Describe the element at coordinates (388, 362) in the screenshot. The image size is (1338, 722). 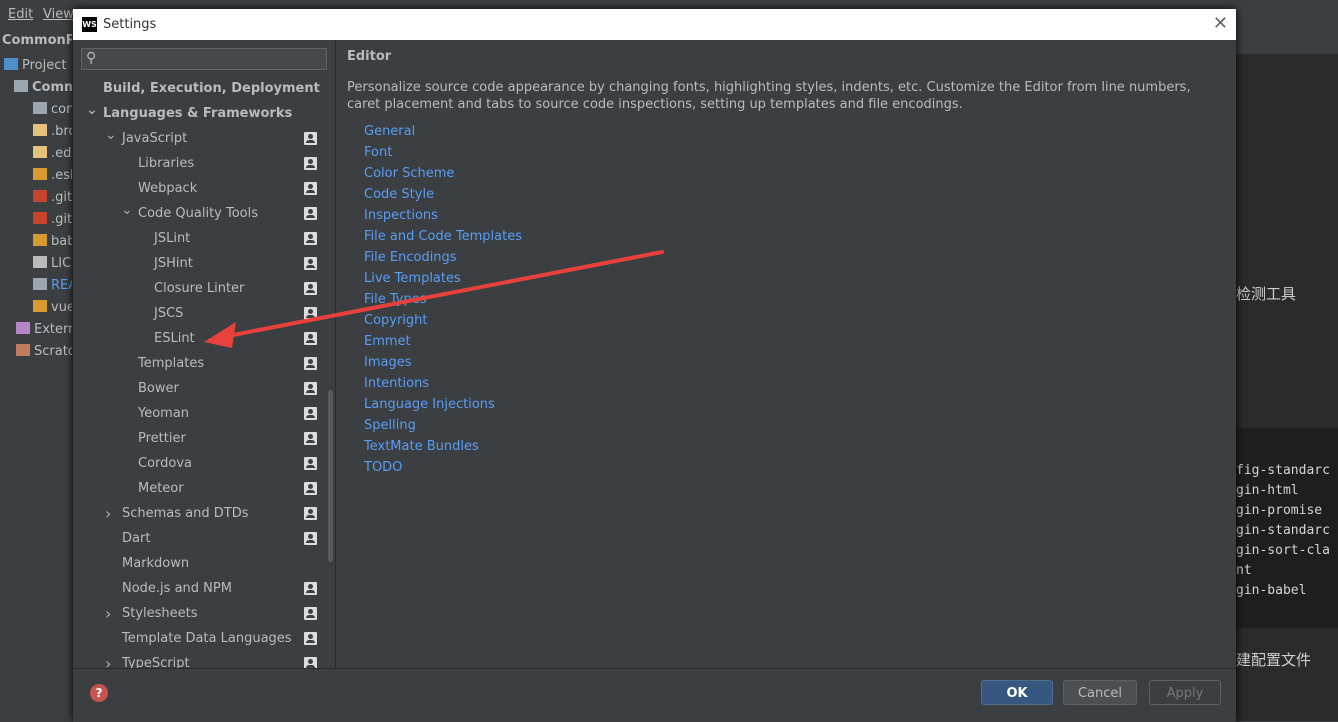
I see `settings-link: Images` at that location.